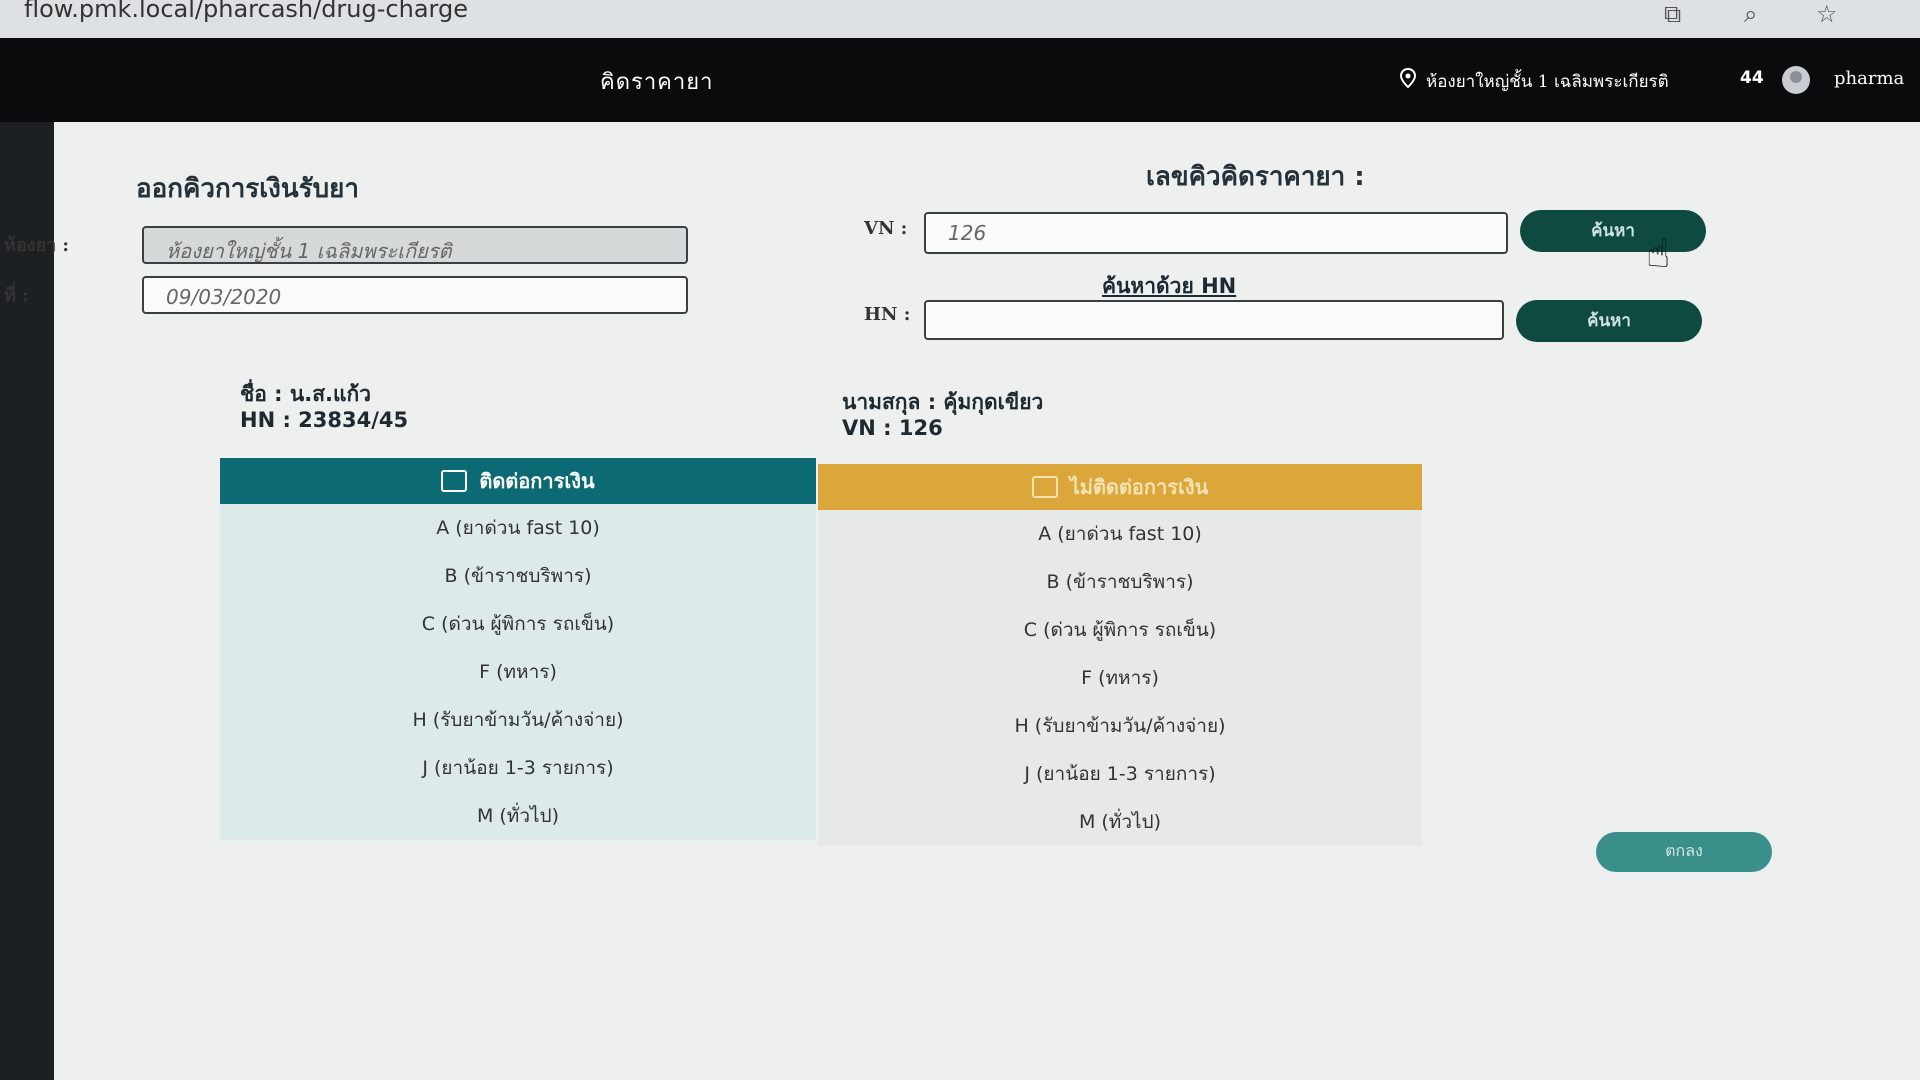  Describe the element at coordinates (247, 189) in the screenshot. I see `page-title: ออกคิวการเงินรับยา` at that location.